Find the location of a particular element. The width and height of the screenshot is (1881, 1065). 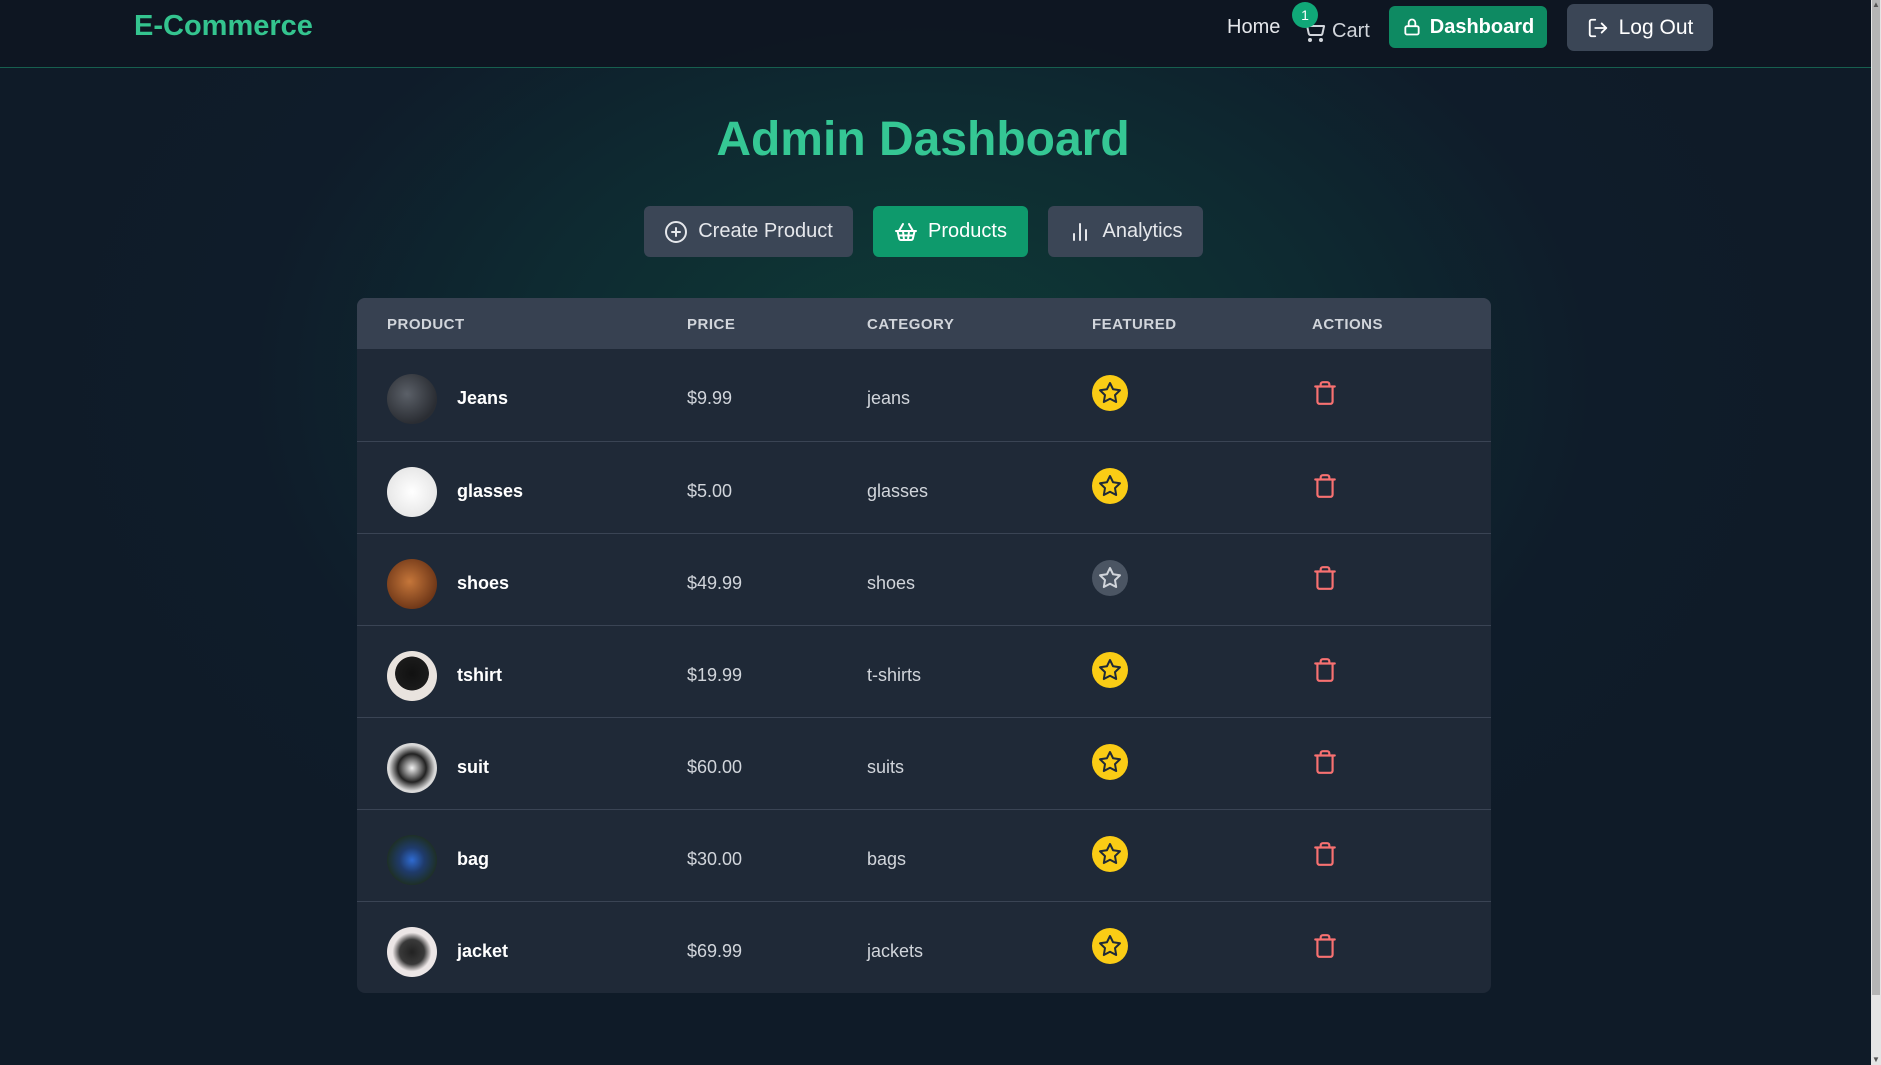

top-navbar: E-Commerce Home Cart 1 Dashboard Log Out is located at coordinates (935, 34).